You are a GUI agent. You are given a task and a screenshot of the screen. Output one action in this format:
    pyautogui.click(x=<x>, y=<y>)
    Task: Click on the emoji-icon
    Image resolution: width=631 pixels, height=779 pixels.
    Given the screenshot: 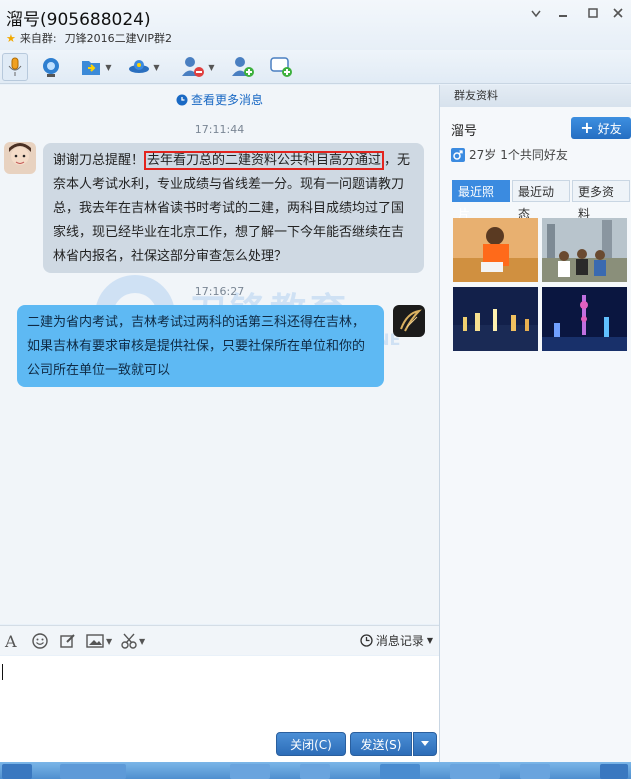 What is the action you would take?
    pyautogui.click(x=40, y=641)
    